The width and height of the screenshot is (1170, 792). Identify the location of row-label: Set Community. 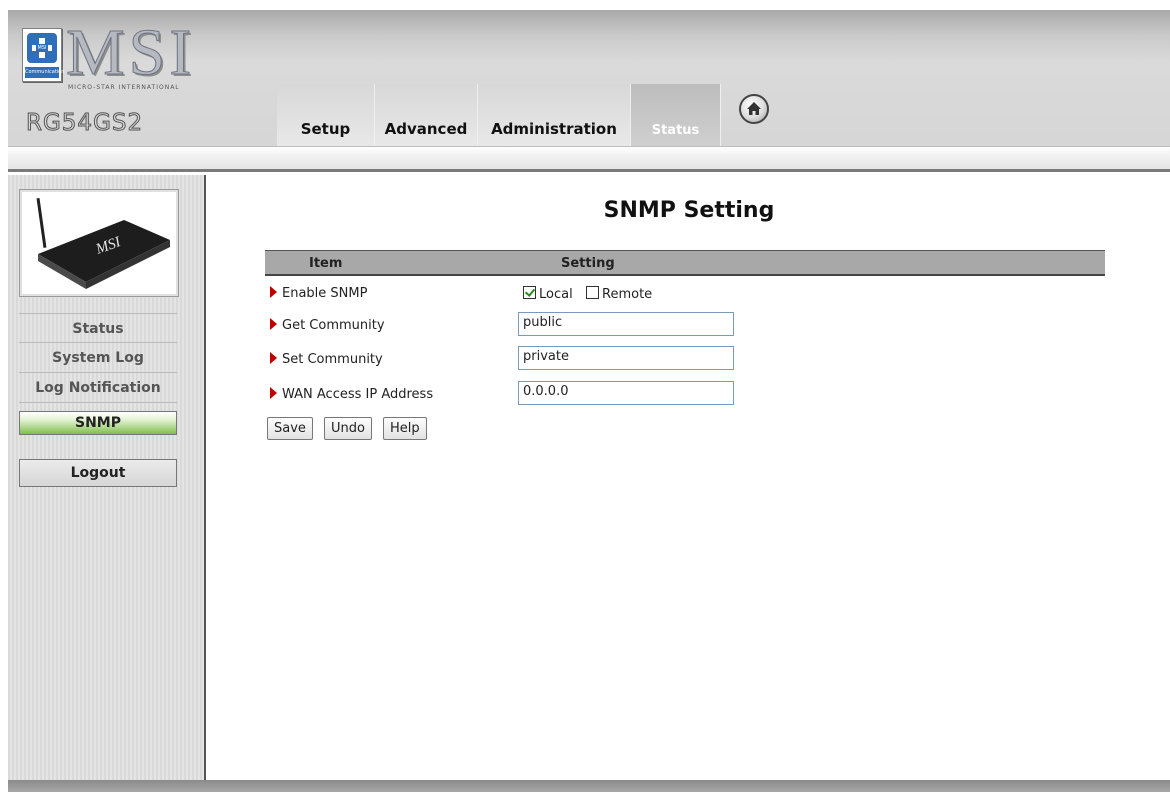
(332, 359).